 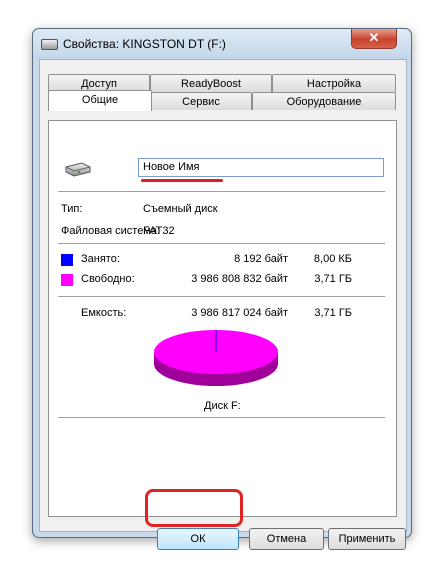 What do you see at coordinates (100, 100) in the screenshot?
I see `tab-obshie: Общие` at bounding box center [100, 100].